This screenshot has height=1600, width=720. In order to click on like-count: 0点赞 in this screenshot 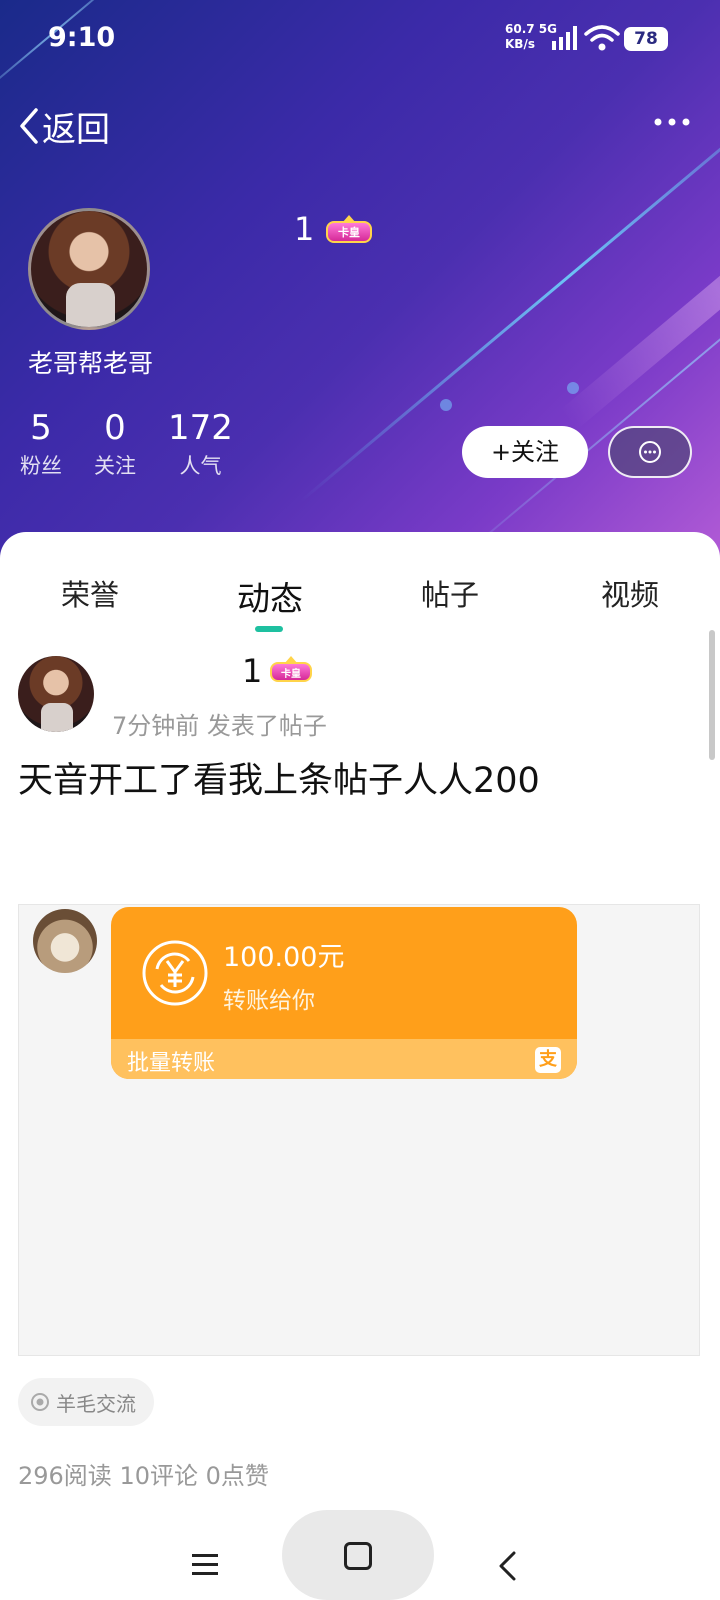, I will do `click(237, 1476)`.